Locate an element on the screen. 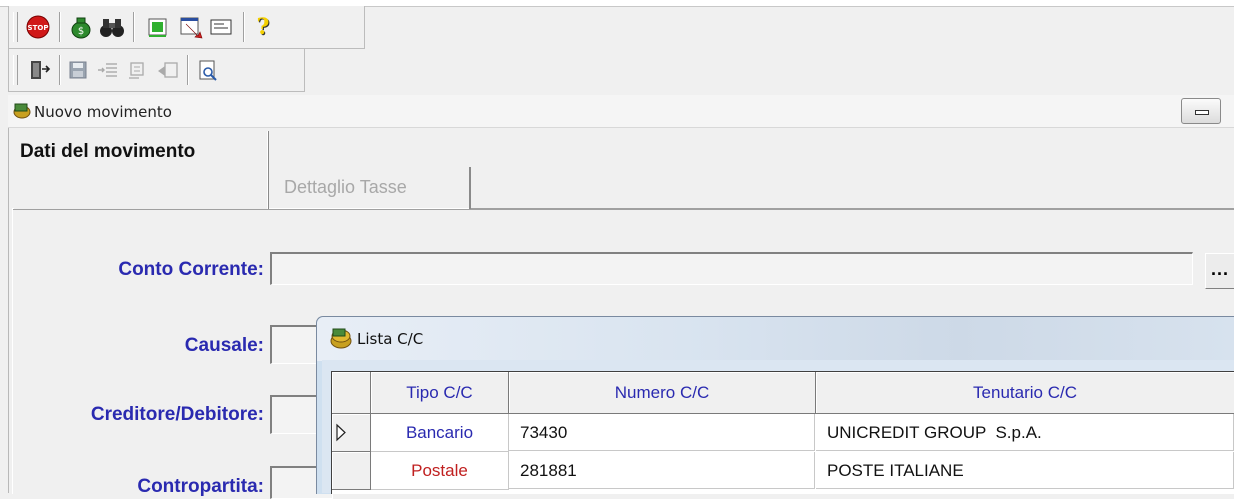  column-header-numero: Numero C/C is located at coordinates (662, 393).